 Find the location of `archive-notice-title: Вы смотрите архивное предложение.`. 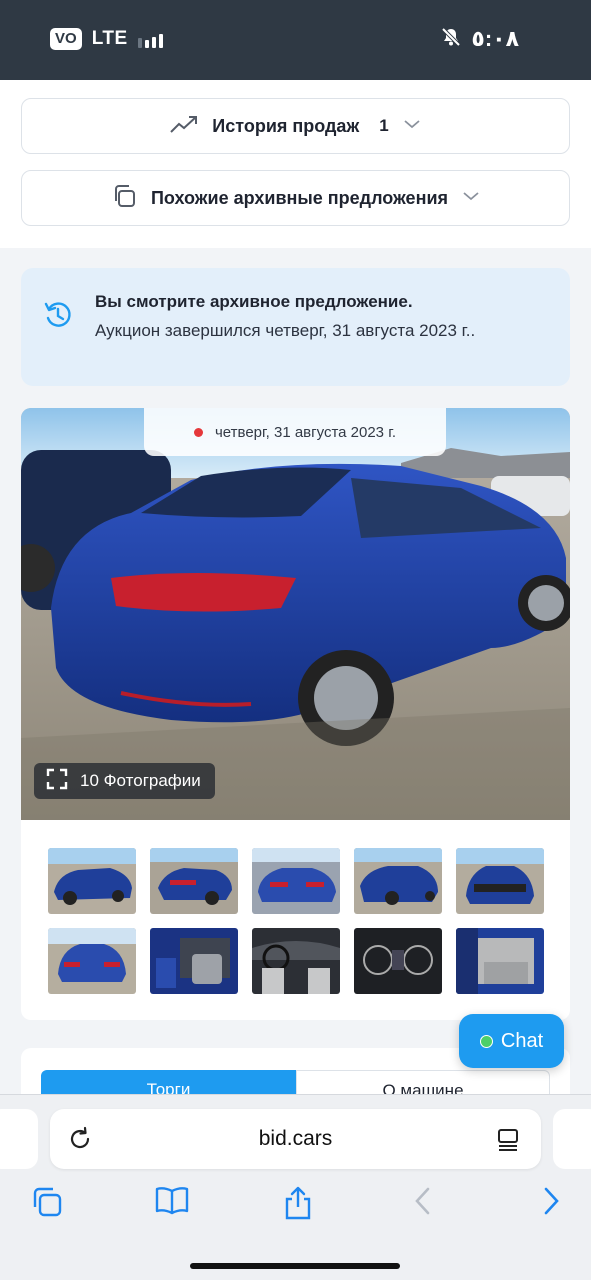

archive-notice-title: Вы смотрите архивное предложение. is located at coordinates (254, 301).